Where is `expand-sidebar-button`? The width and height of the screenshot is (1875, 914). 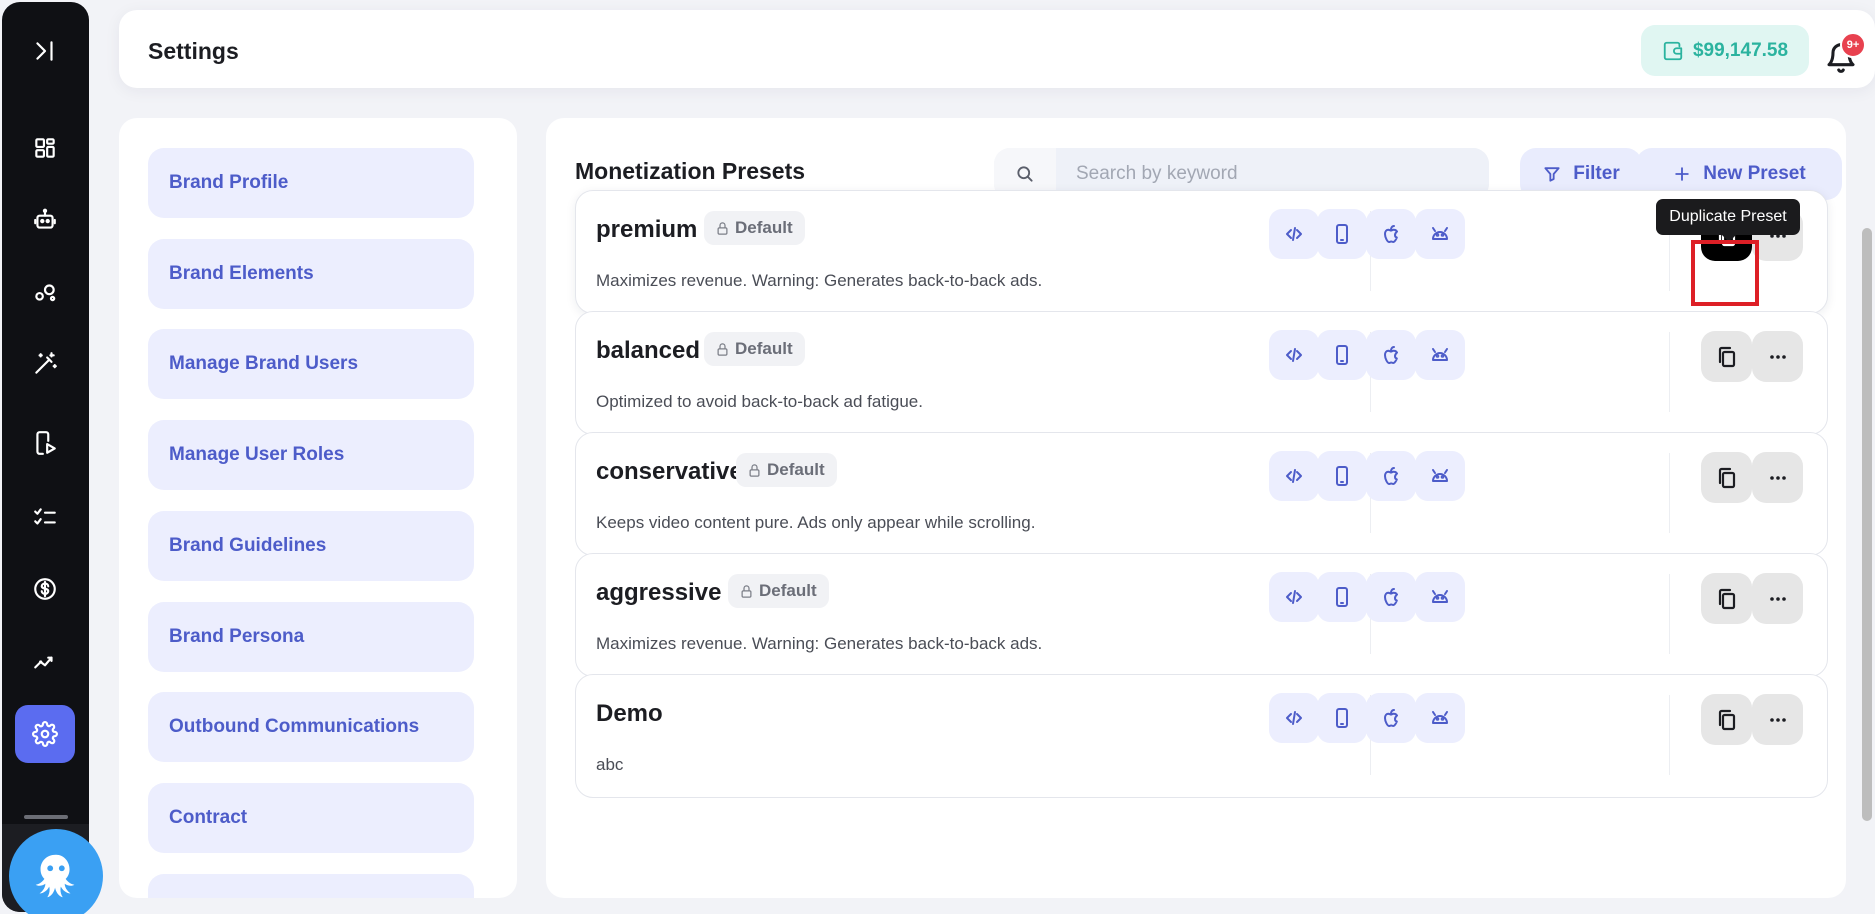 expand-sidebar-button is located at coordinates (45, 51).